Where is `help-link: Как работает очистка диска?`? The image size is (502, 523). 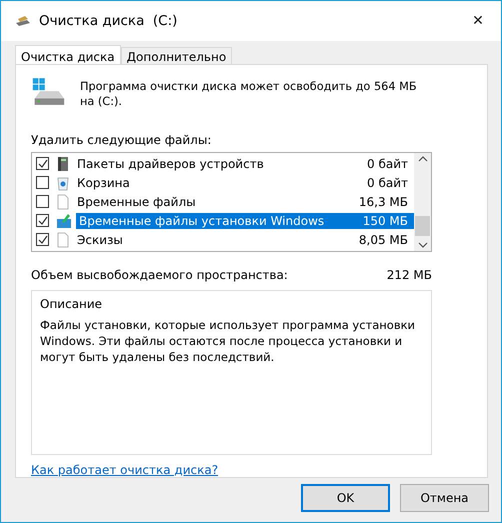
help-link: Как работает очистка диска? is located at coordinates (124, 470).